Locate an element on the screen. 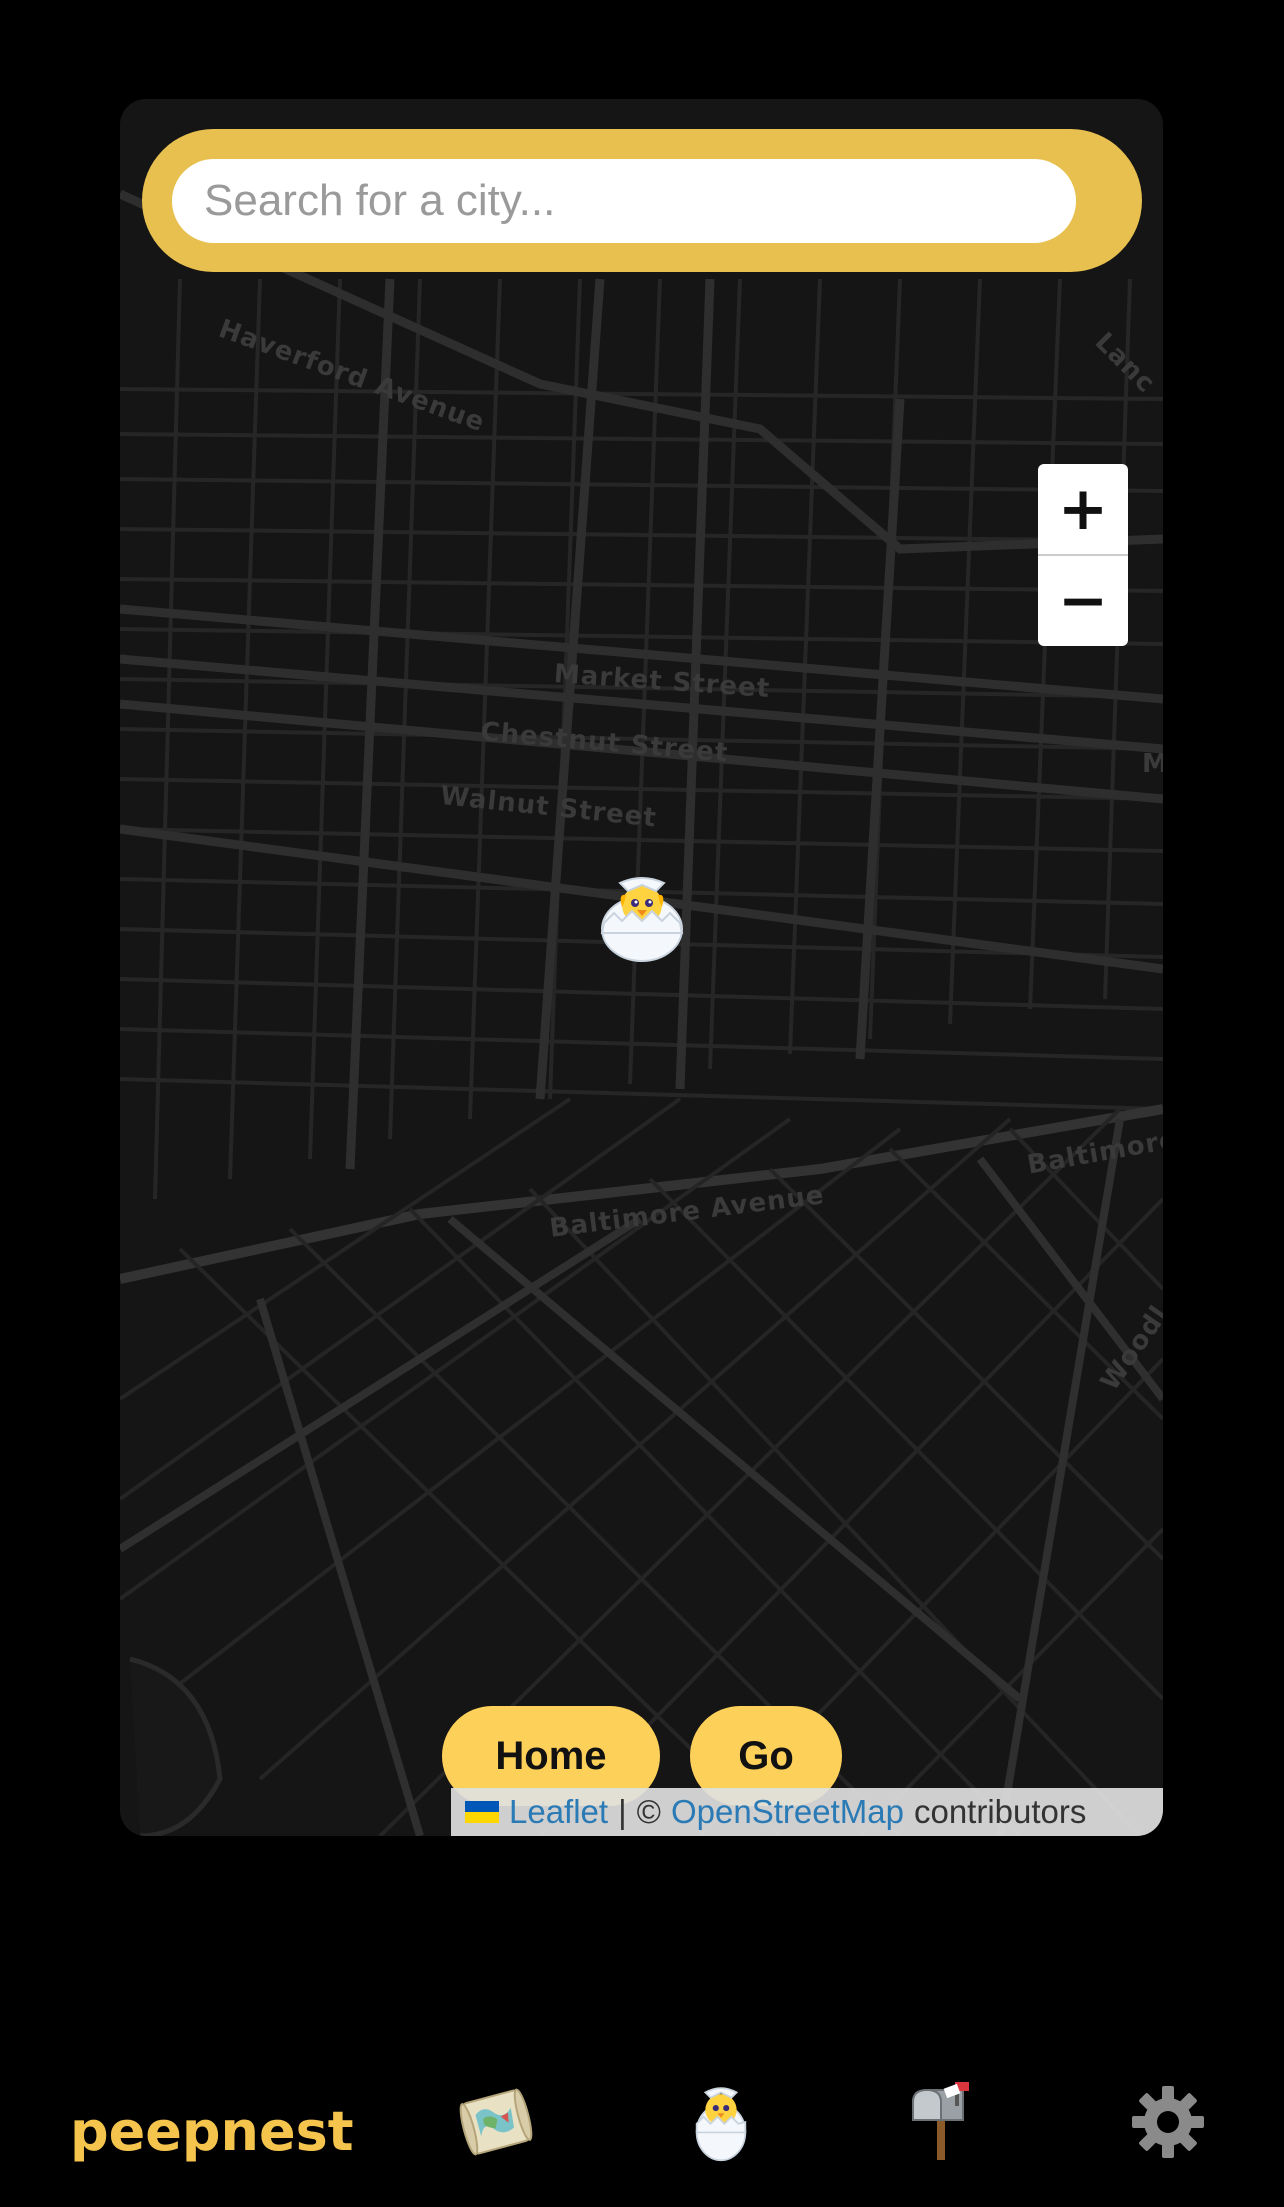 The height and width of the screenshot is (2207, 1284). nav-item-nest is located at coordinates (721, 2122).